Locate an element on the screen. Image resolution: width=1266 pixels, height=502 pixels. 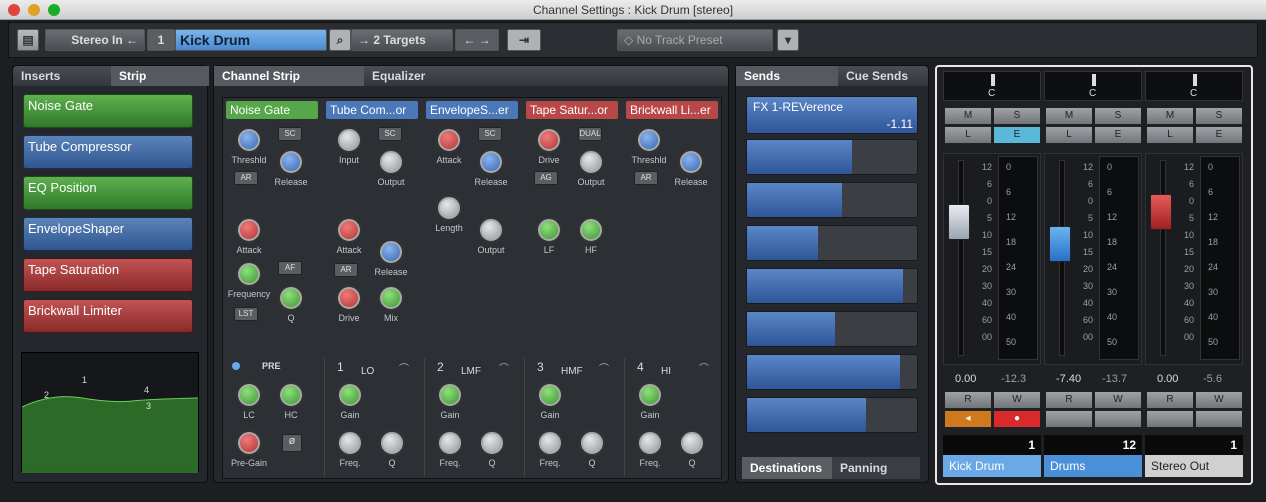
pre-indicator-icon is located at coordinates (236, 366).